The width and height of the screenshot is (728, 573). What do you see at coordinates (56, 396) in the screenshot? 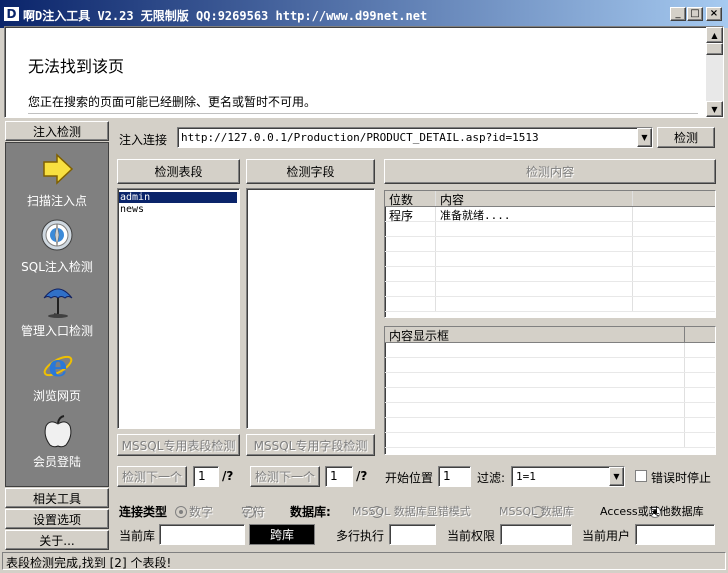
I see `sidebar-item-label: 浏览网页` at bounding box center [56, 396].